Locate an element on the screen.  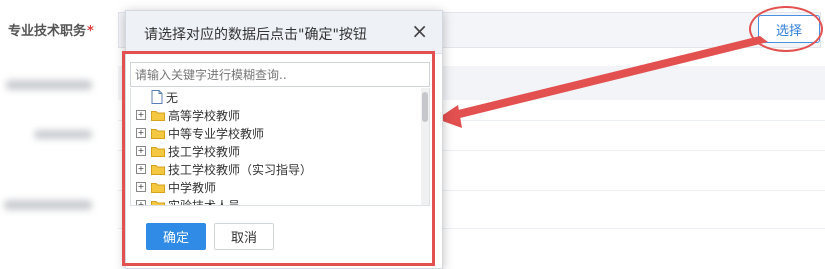
tree-node: + 中等专业学校教师 is located at coordinates (197, 133).